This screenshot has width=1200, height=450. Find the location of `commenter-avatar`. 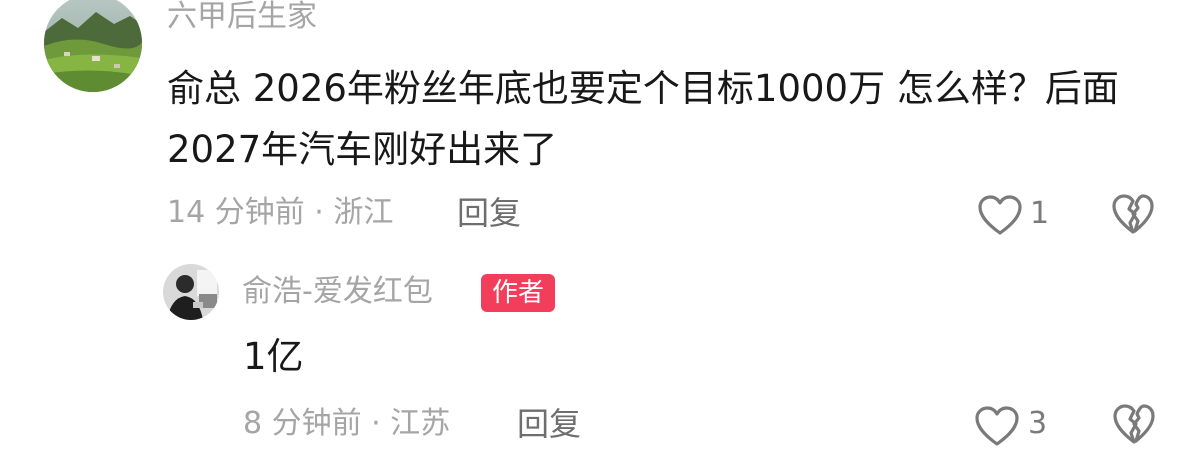

commenter-avatar is located at coordinates (93, 46).